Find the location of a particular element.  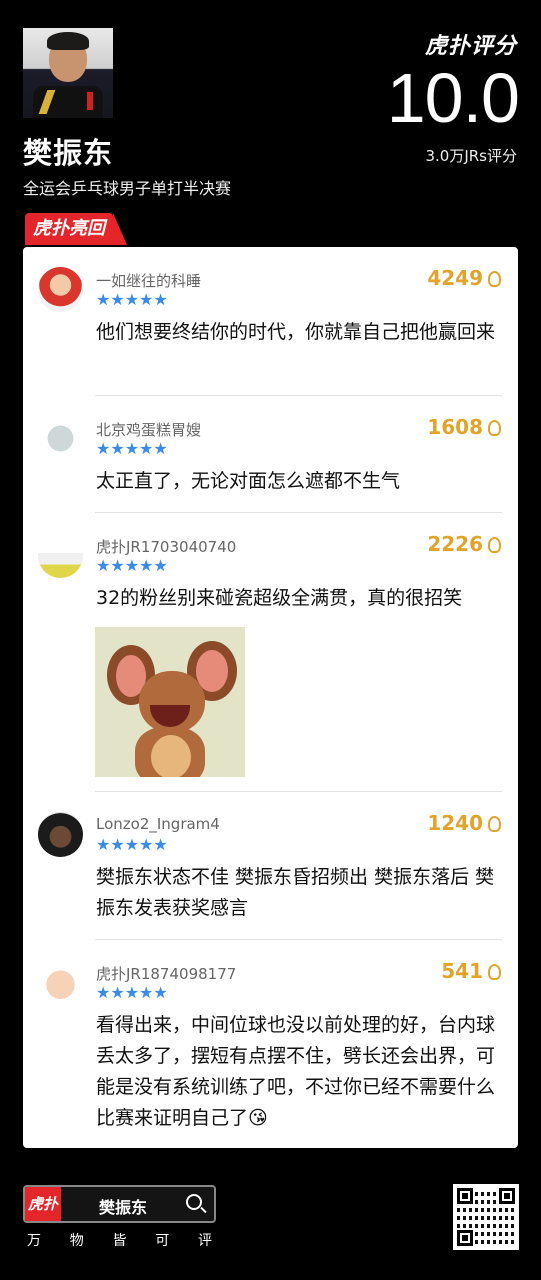

footer-bar: 虎扑 樊振东 万 物 皆 可 评 is located at coordinates (270, 1225).